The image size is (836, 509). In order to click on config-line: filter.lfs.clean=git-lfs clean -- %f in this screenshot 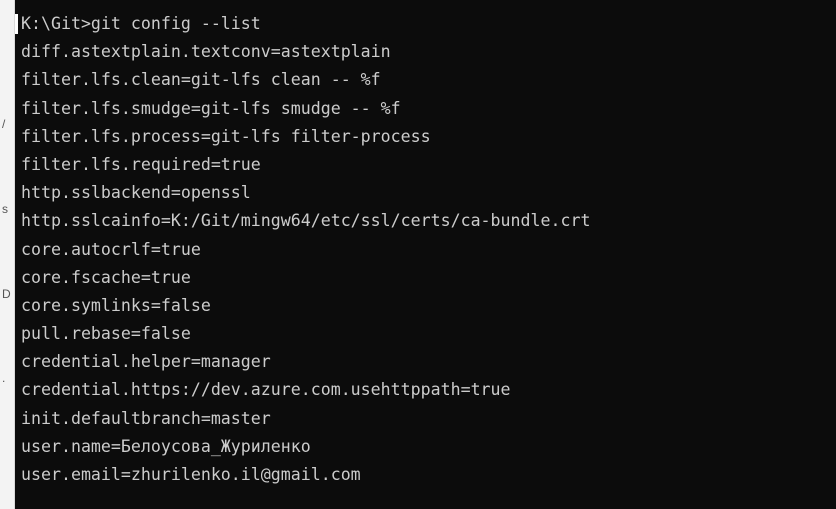, I will do `click(201, 80)`.